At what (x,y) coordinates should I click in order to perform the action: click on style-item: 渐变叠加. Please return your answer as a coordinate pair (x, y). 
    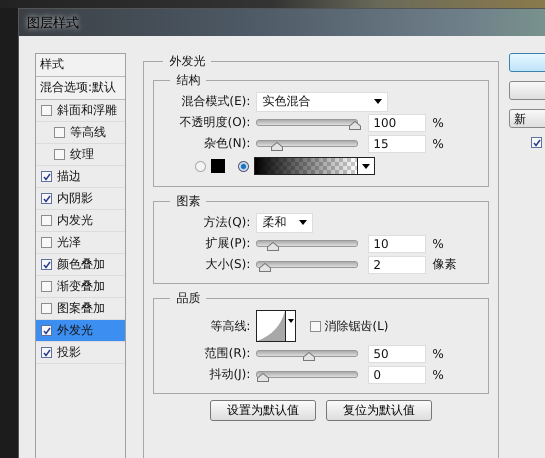
    Looking at the image, I should click on (81, 287).